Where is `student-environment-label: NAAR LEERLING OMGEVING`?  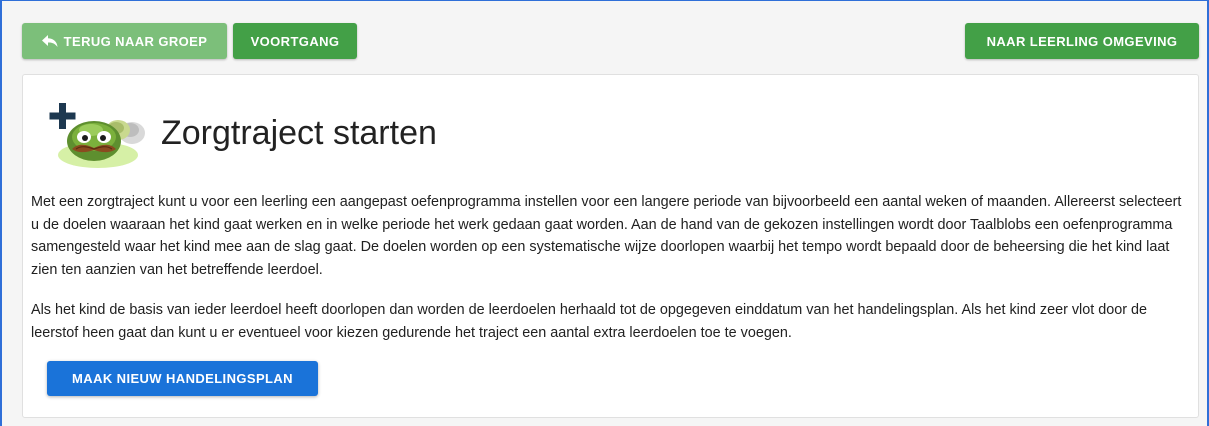
student-environment-label: NAAR LEERLING OMGEVING is located at coordinates (1082, 41).